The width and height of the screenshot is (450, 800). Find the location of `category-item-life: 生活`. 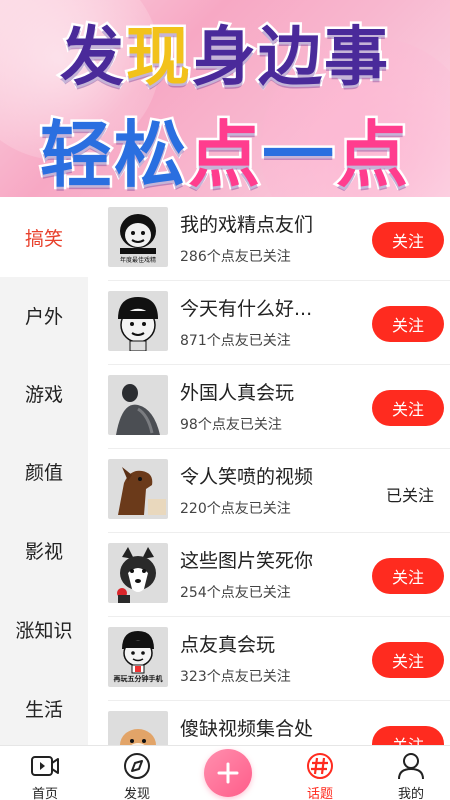

category-item-life: 生活 is located at coordinates (44, 708).